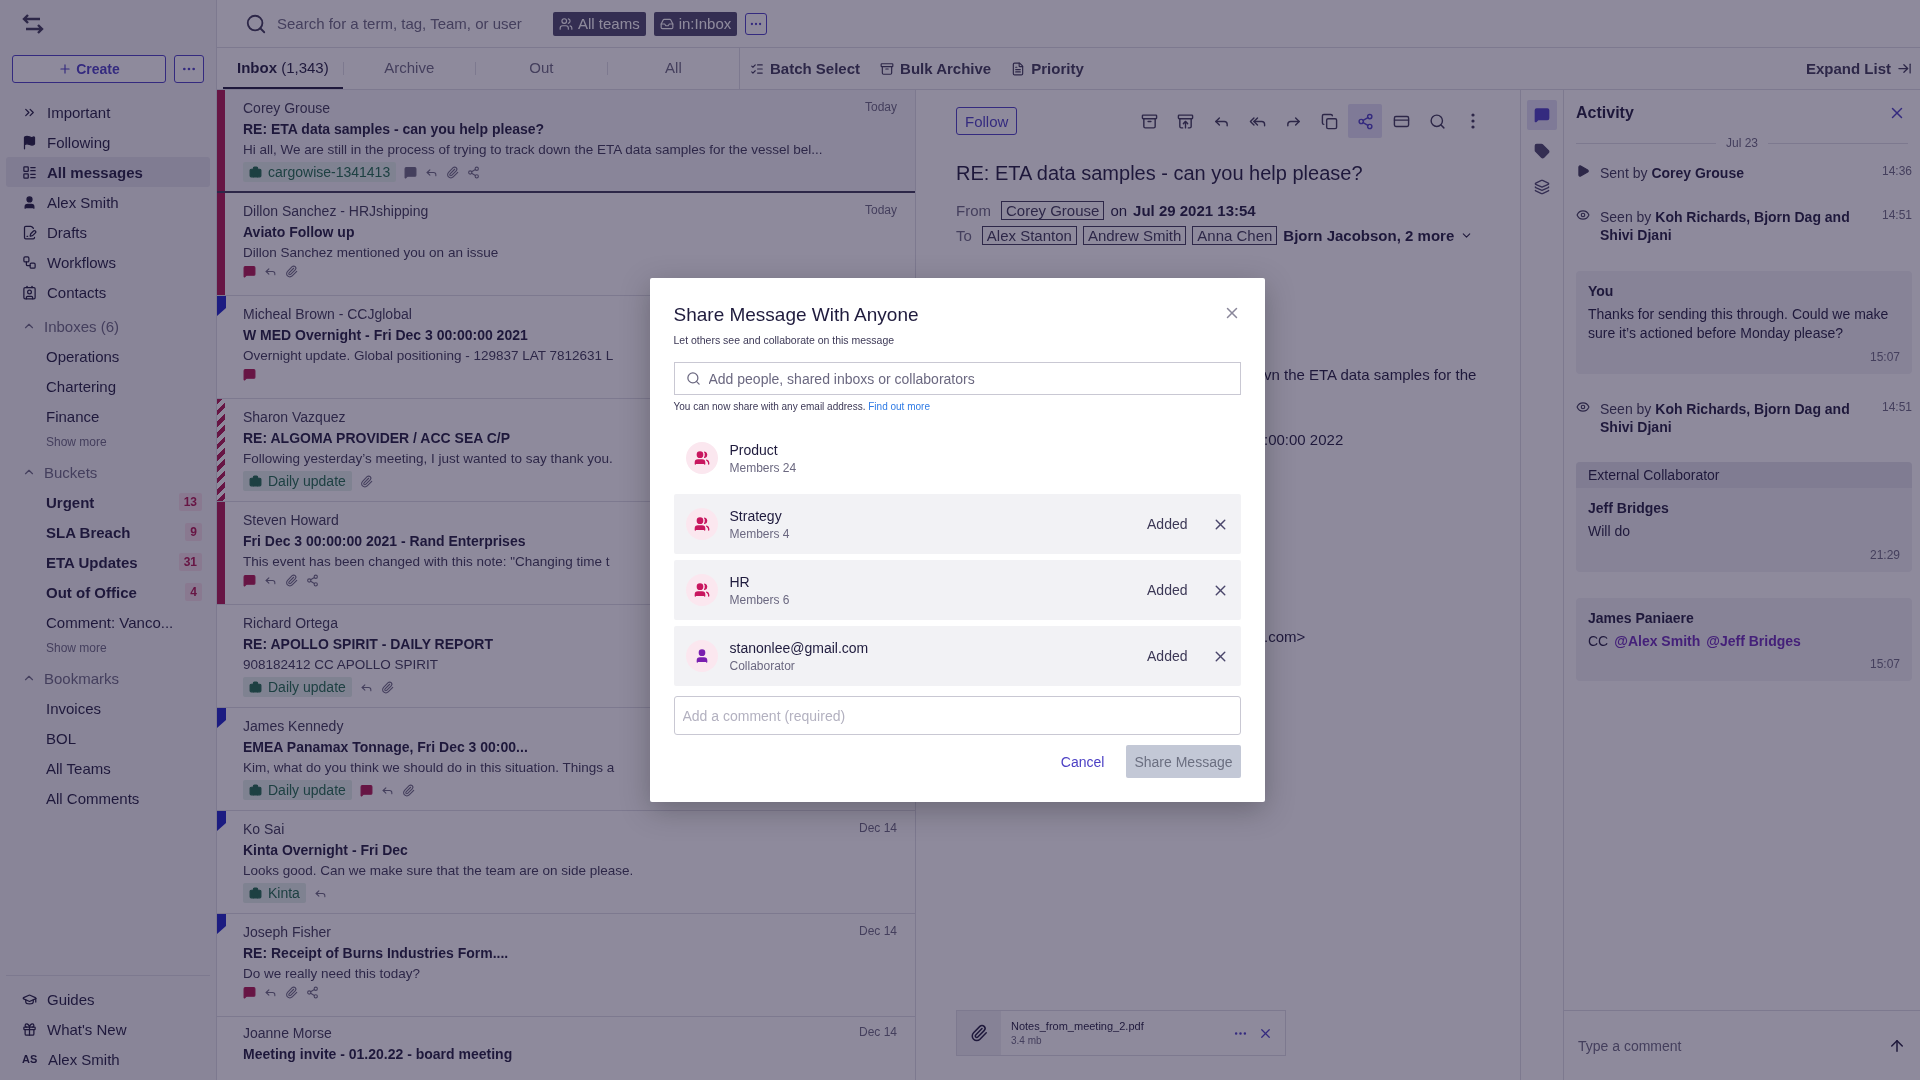 The image size is (1920, 1080). I want to click on item-label: What's New, so click(87, 1029).